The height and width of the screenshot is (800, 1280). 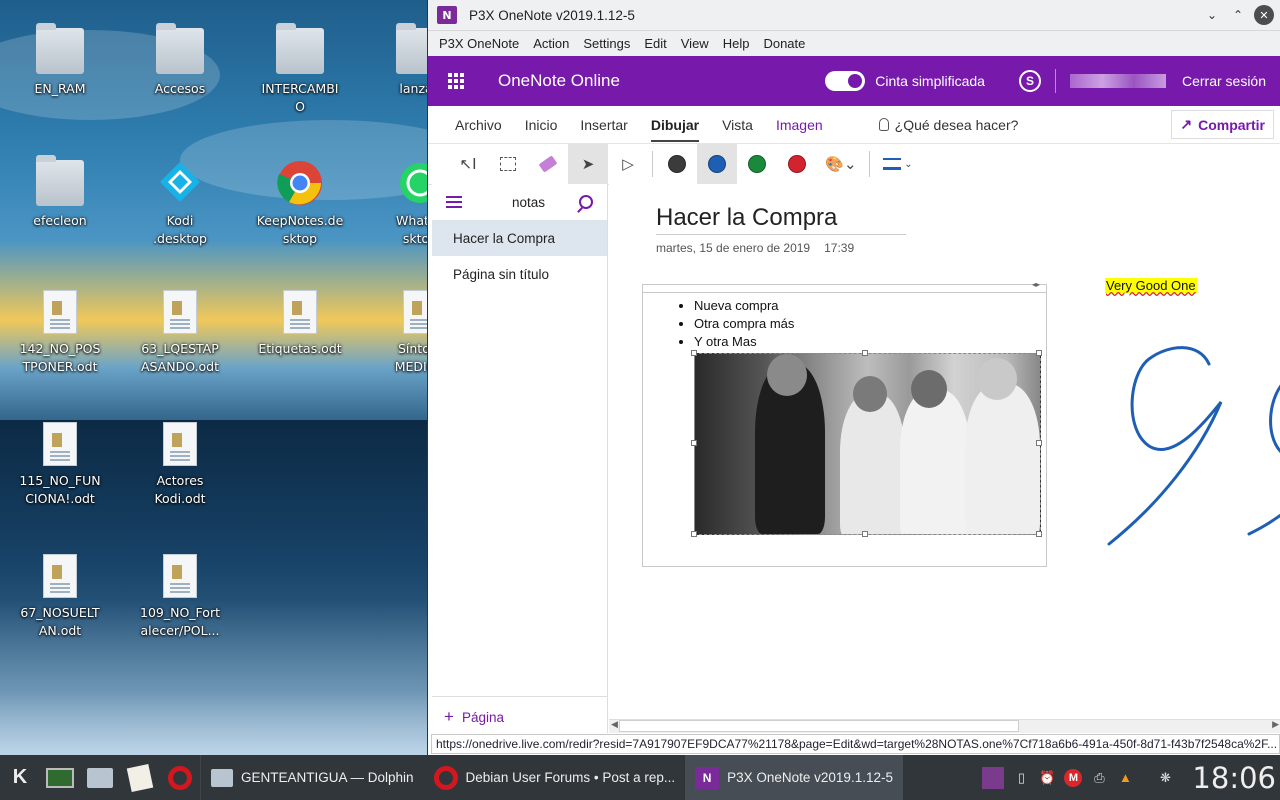 What do you see at coordinates (898, 164) in the screenshot?
I see `line-thickness-icon: ⌄` at bounding box center [898, 164].